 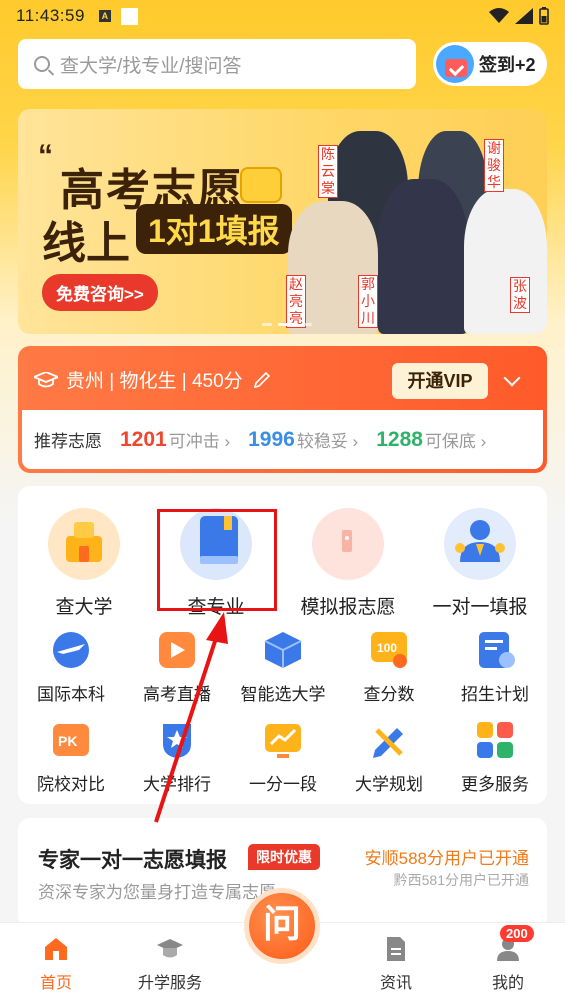 What do you see at coordinates (396, 949) in the screenshot?
I see `document-icon` at bounding box center [396, 949].